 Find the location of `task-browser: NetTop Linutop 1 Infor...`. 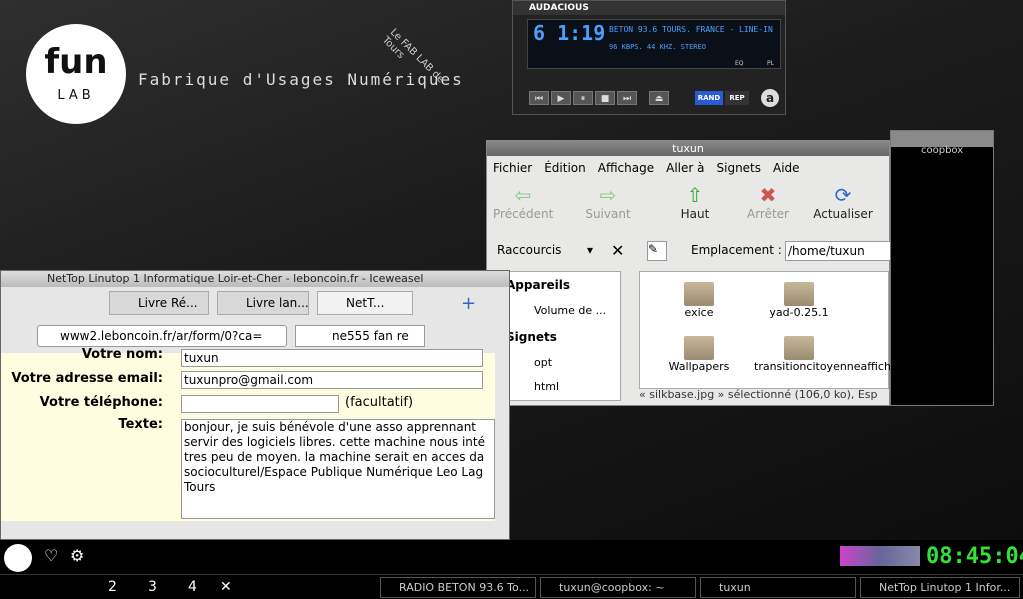

task-browser: NetTop Linutop 1 Infor... is located at coordinates (940, 587).